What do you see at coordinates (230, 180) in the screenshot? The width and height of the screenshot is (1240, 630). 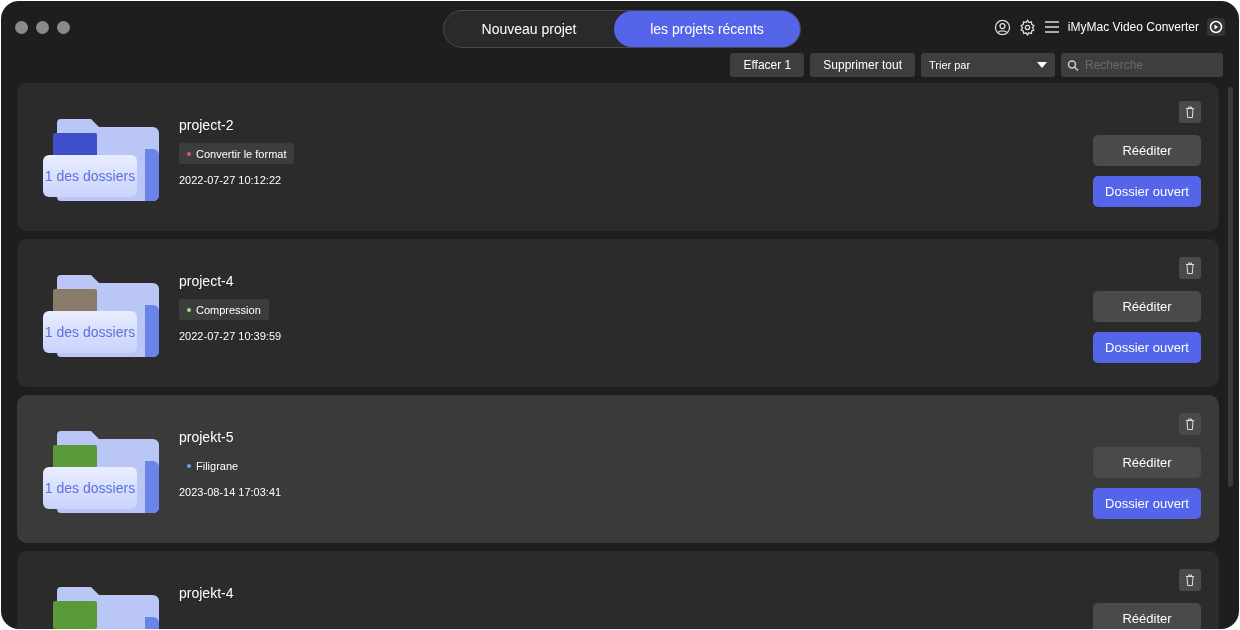 I see `project-date: 2022-07-27 10:12:22` at bounding box center [230, 180].